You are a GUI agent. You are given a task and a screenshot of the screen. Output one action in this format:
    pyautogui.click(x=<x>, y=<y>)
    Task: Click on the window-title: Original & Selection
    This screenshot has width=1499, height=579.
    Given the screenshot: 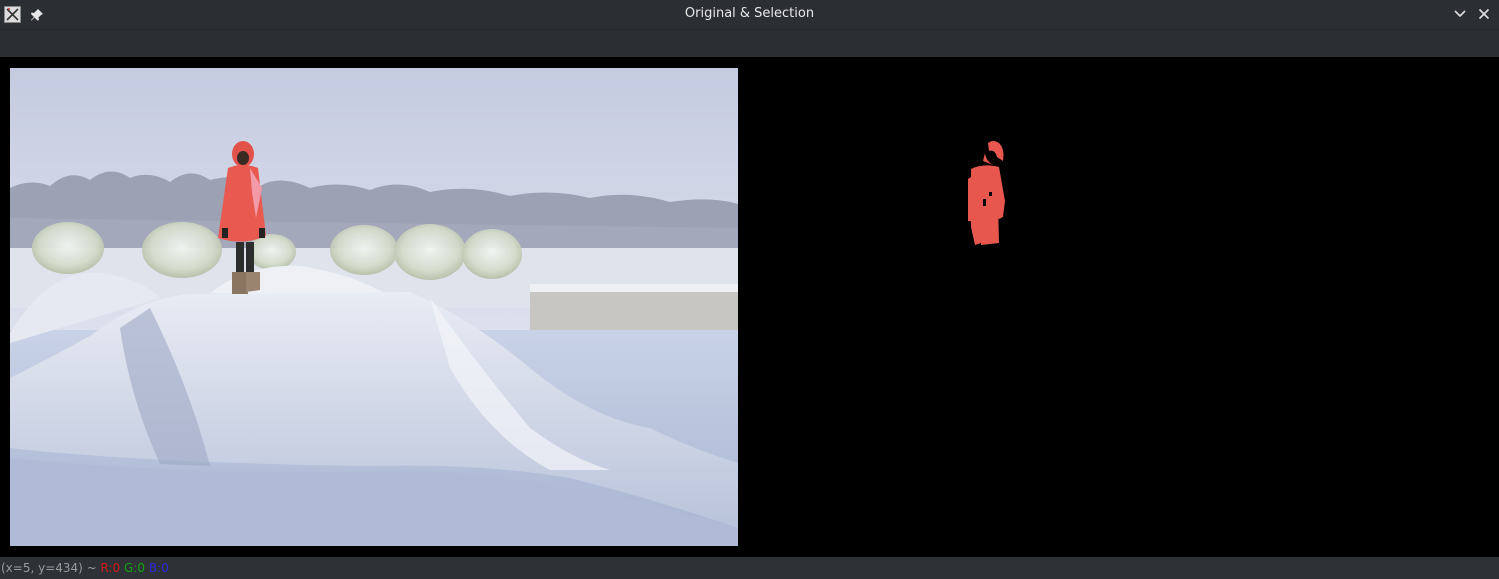 What is the action you would take?
    pyautogui.click(x=749, y=13)
    